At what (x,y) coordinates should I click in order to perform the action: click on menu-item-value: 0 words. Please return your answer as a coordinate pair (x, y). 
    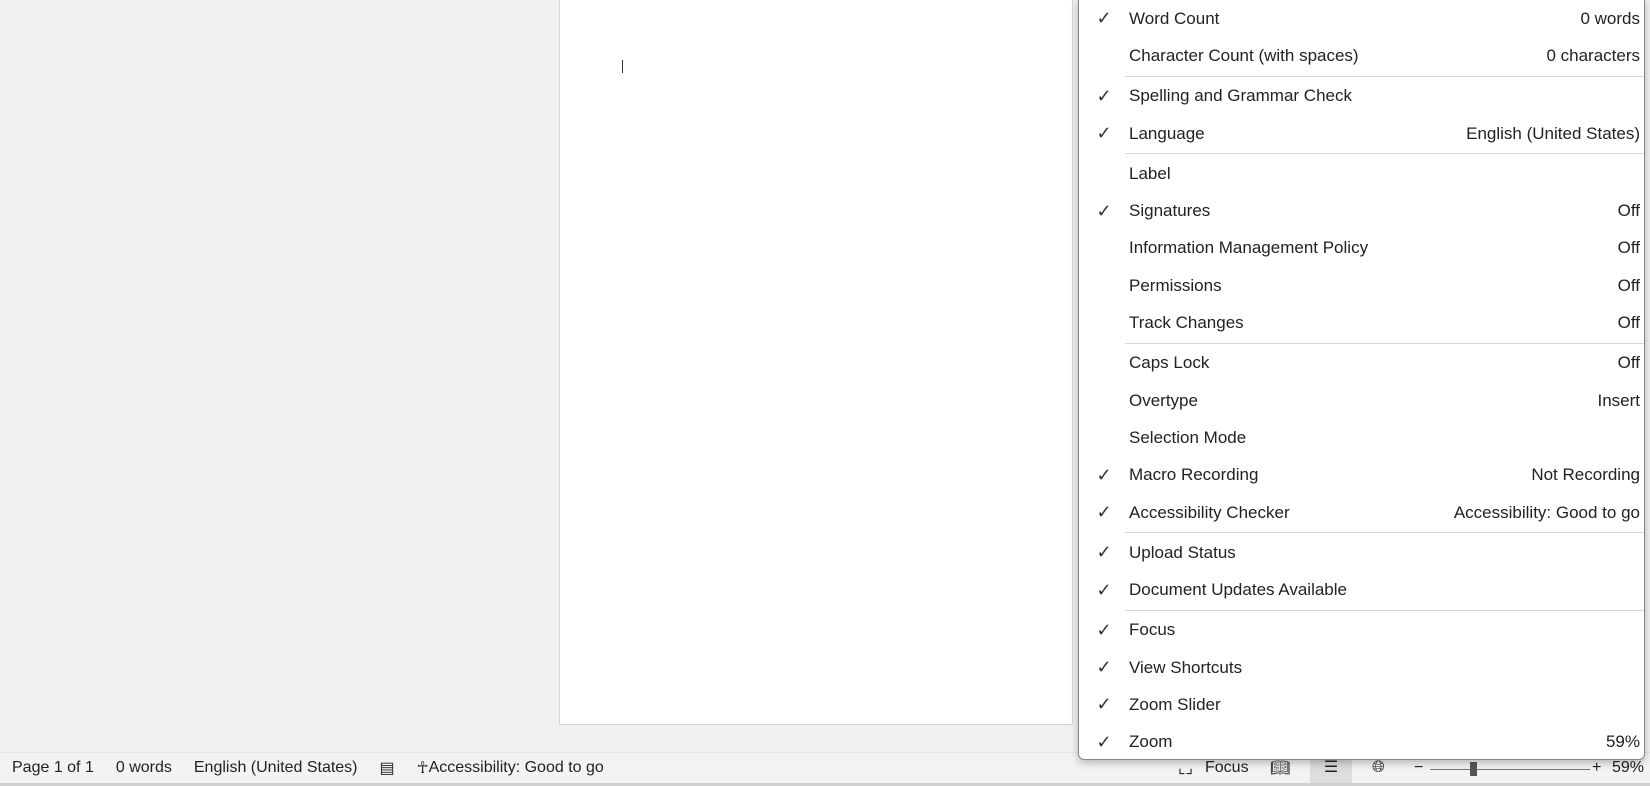
    Looking at the image, I should click on (1610, 18).